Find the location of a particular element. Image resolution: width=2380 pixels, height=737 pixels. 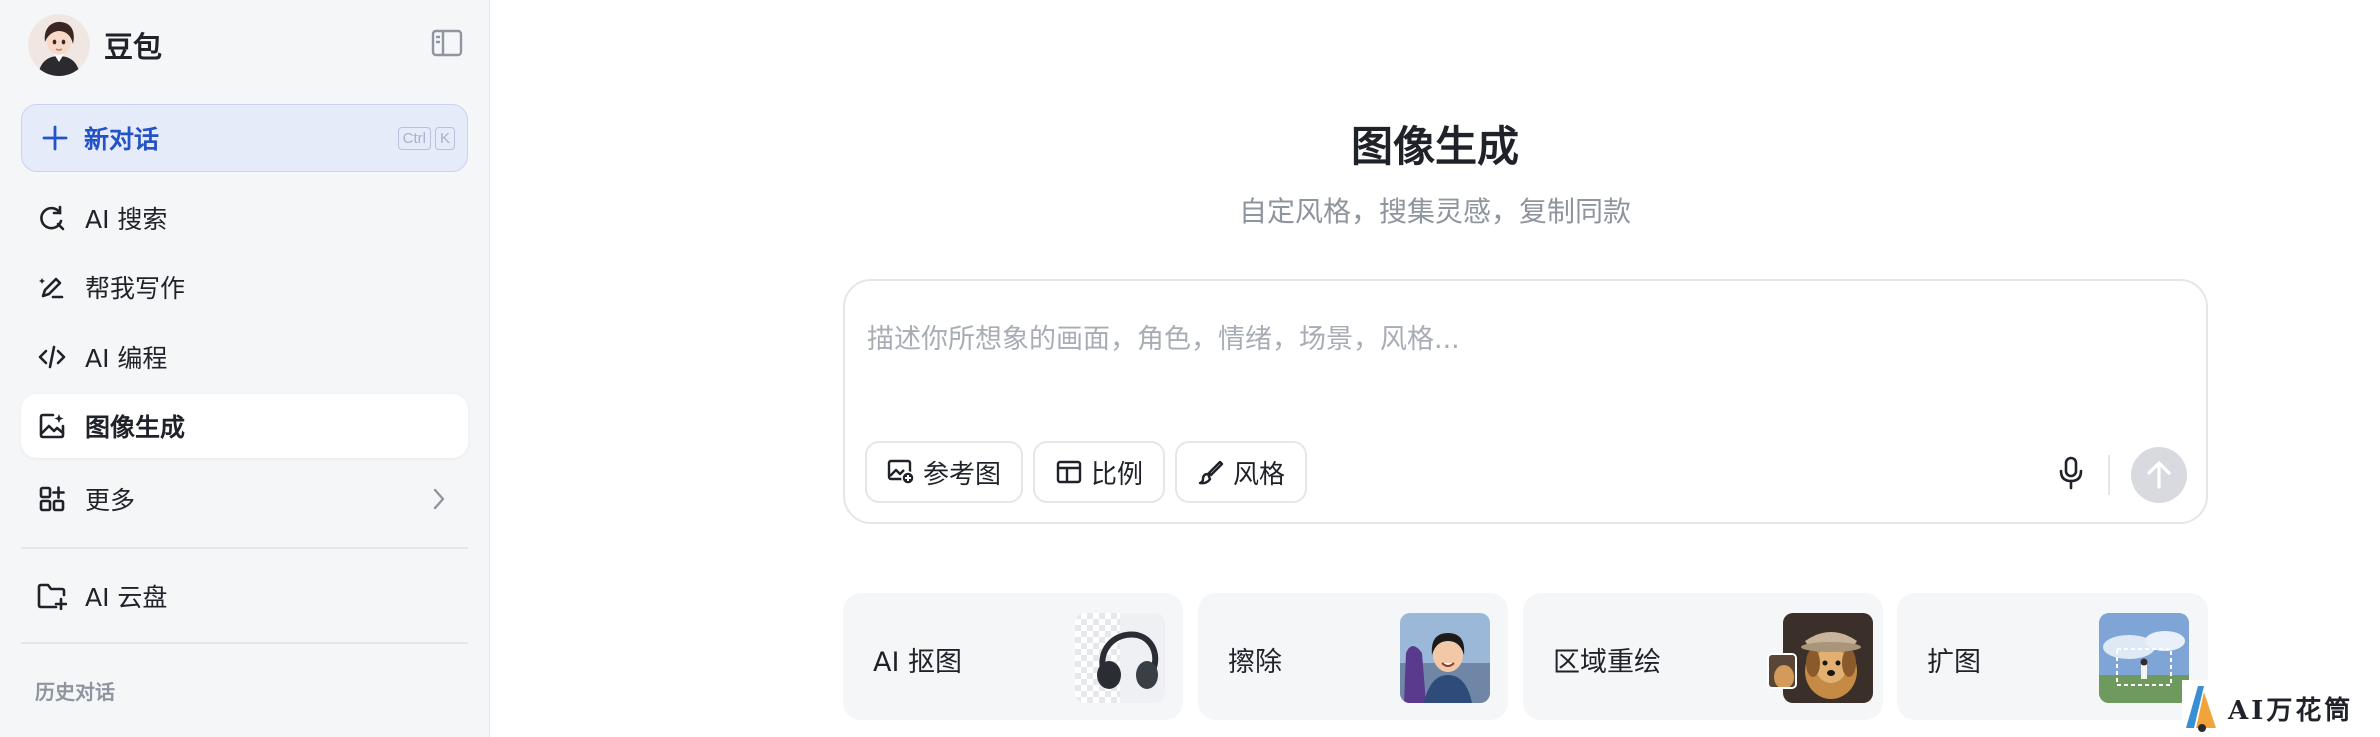

arrow-up-icon is located at coordinates (2159, 475).